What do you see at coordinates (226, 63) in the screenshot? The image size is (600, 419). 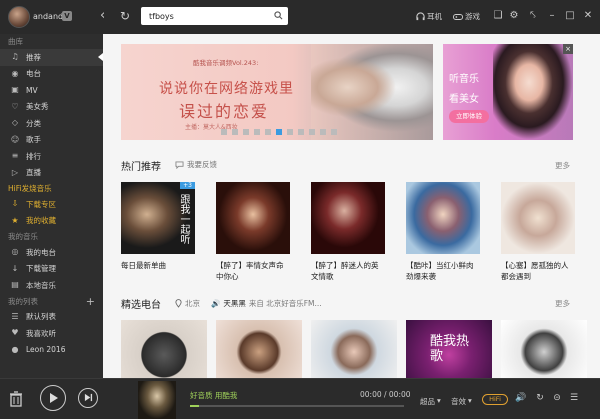 I see `banner-tag: 酷我音乐调频Vol.243:` at bounding box center [226, 63].